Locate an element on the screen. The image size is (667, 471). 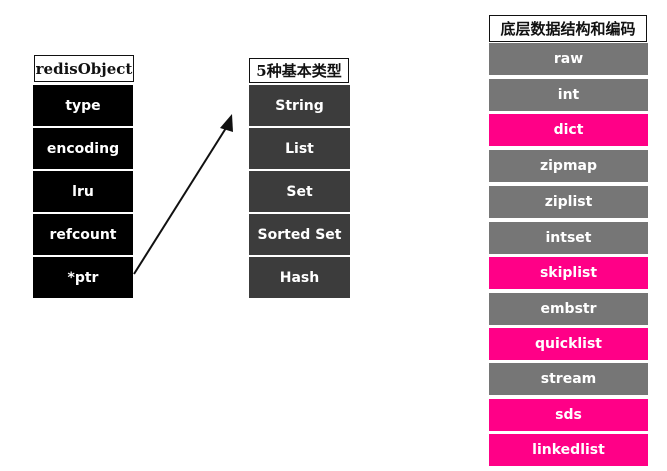
encoding-dict: dict is located at coordinates (568, 130).